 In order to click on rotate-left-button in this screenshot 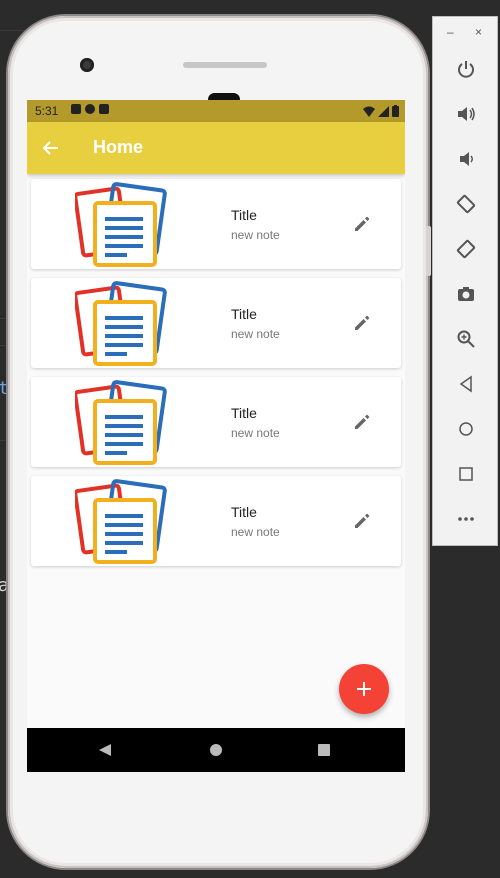, I will do `click(466, 204)`.